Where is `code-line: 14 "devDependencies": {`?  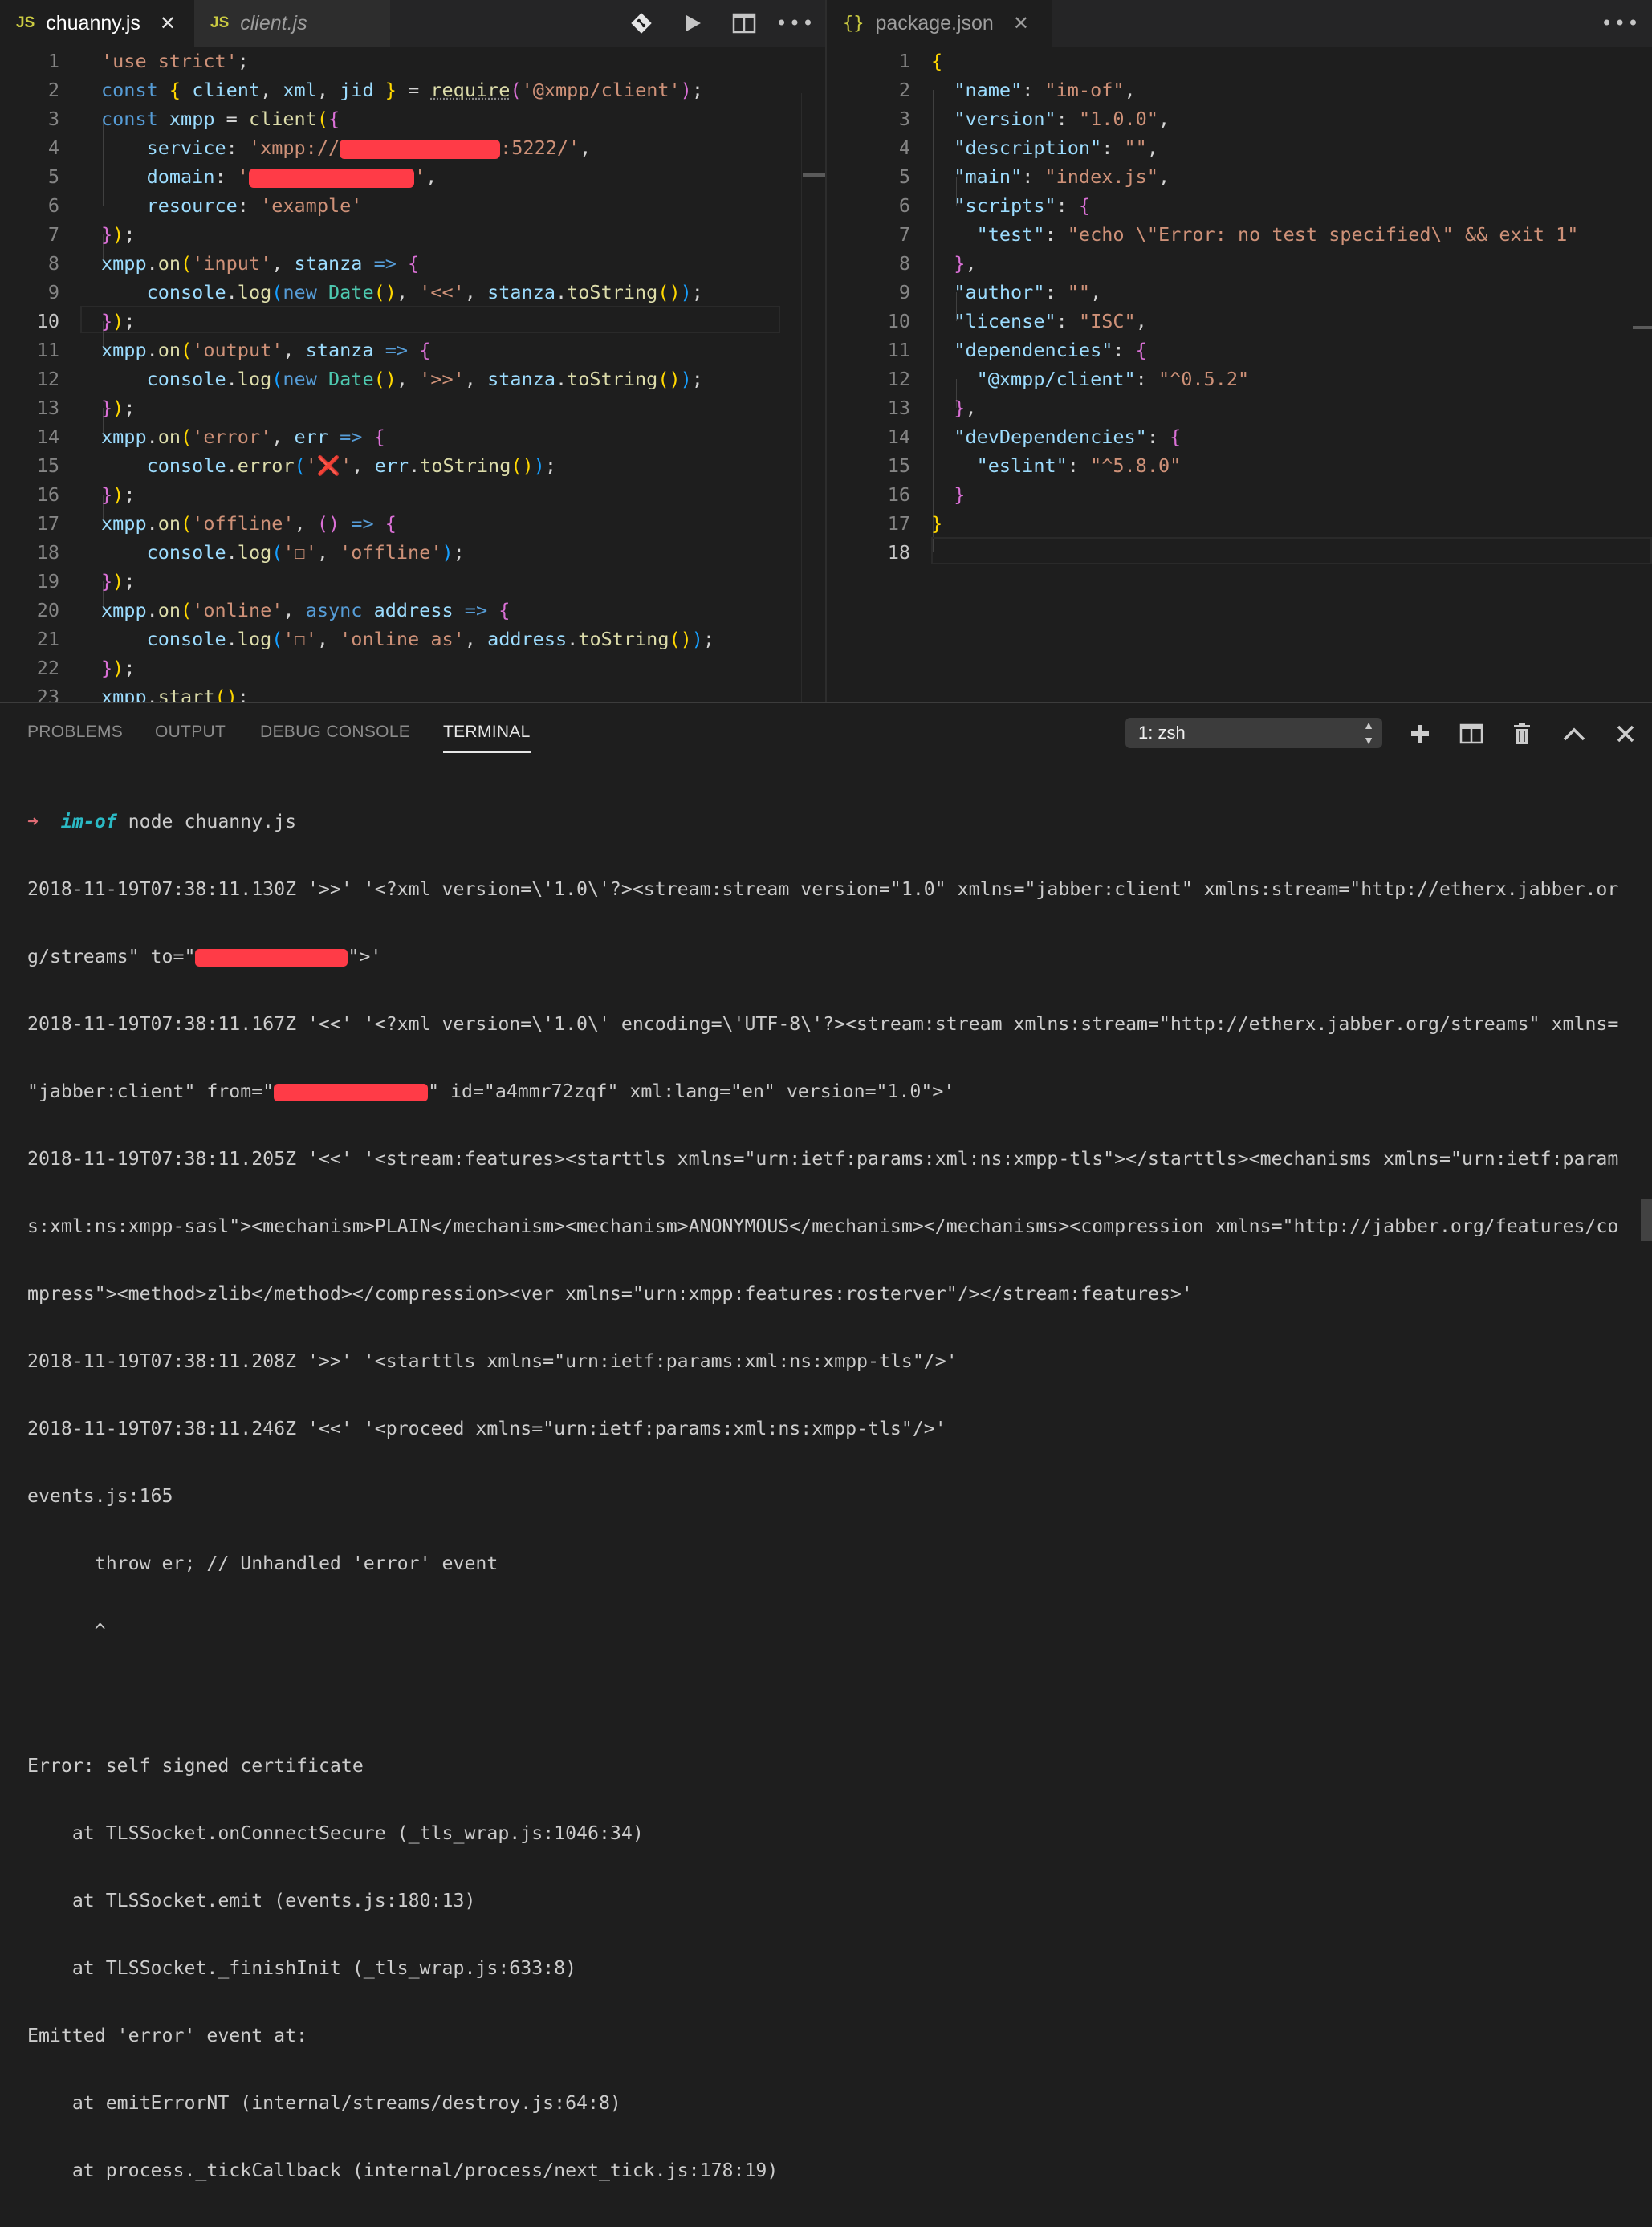 code-line: 14 "devDependencies": { is located at coordinates (1239, 436).